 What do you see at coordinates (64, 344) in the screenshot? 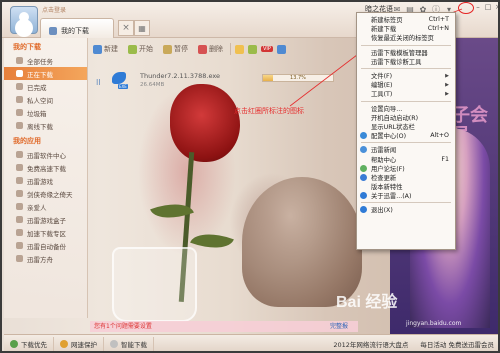
I see `shield-icon` at bounding box center [64, 344].